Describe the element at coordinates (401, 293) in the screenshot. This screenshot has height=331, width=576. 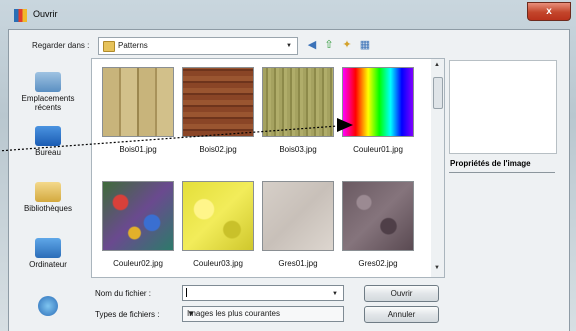
I see `open-button: Ouvrir` at that location.